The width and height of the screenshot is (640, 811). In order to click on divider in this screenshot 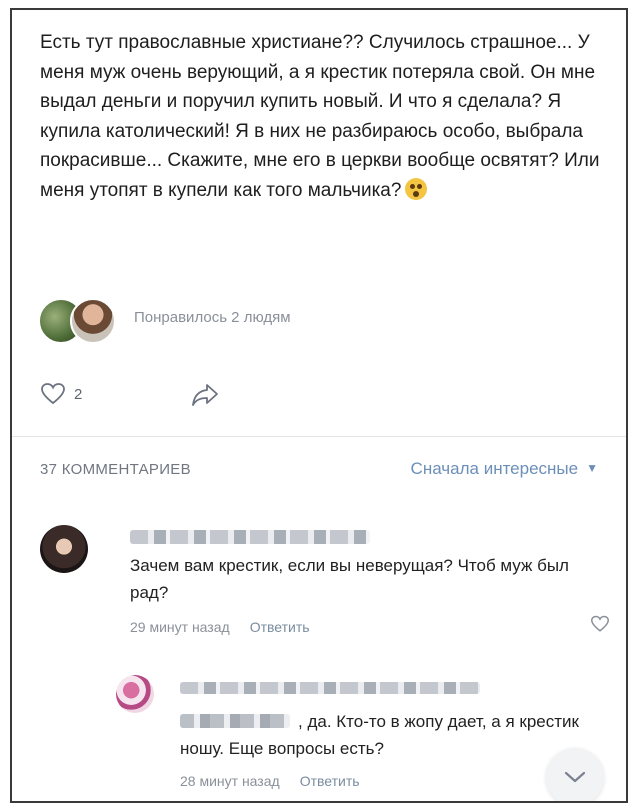, I will do `click(319, 436)`.